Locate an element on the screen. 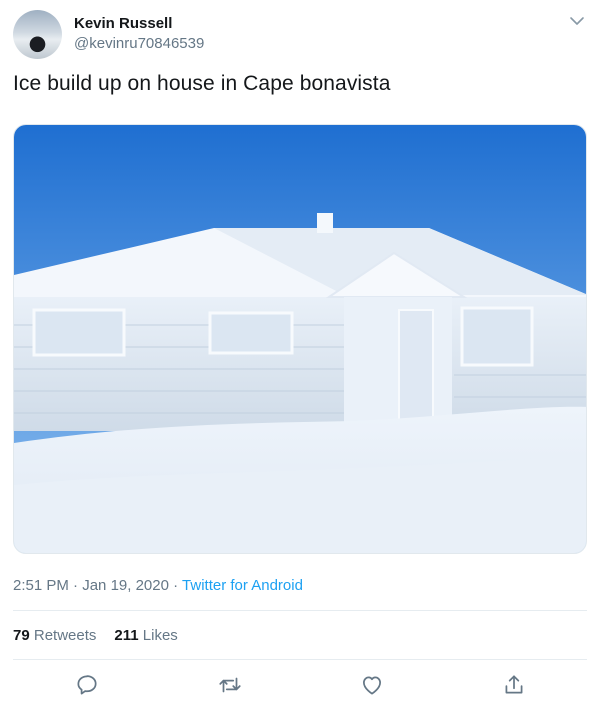  tweet-stats: 79 Retweets 211 Likes is located at coordinates (95, 635).